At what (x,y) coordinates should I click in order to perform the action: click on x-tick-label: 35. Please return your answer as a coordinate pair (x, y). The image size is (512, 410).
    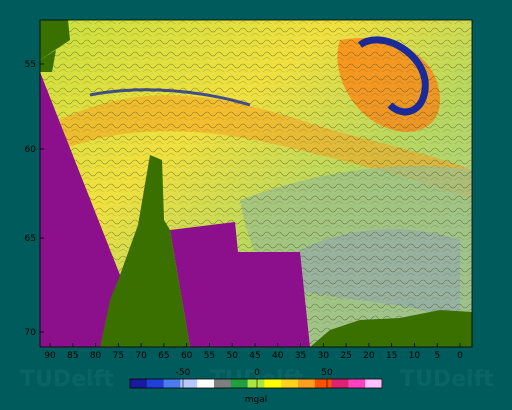
    Looking at the image, I should click on (300, 356).